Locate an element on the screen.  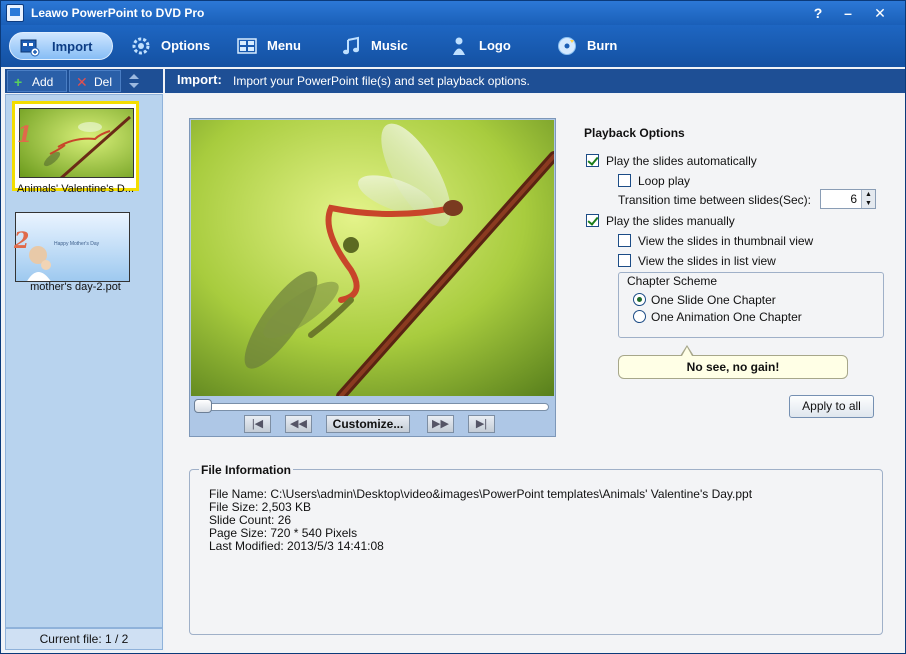
tab-logo: Logo is located at coordinates (489, 46).